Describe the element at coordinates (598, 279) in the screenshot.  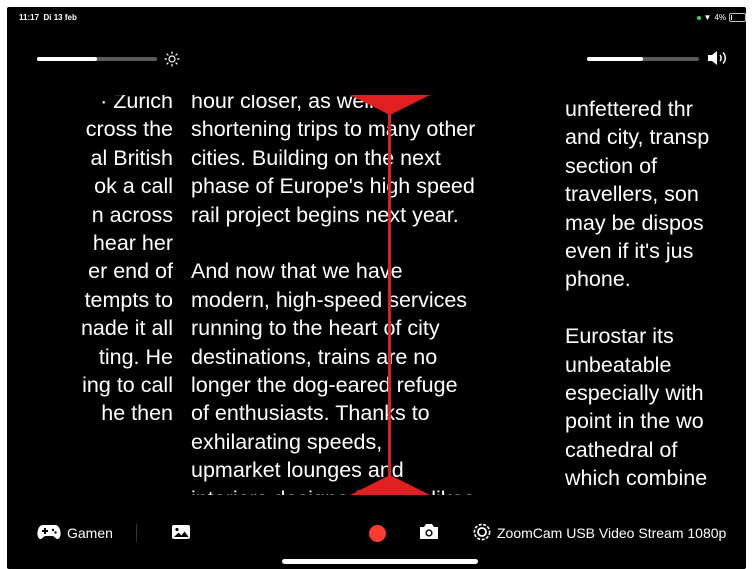
I see `text-line: phone.` at that location.